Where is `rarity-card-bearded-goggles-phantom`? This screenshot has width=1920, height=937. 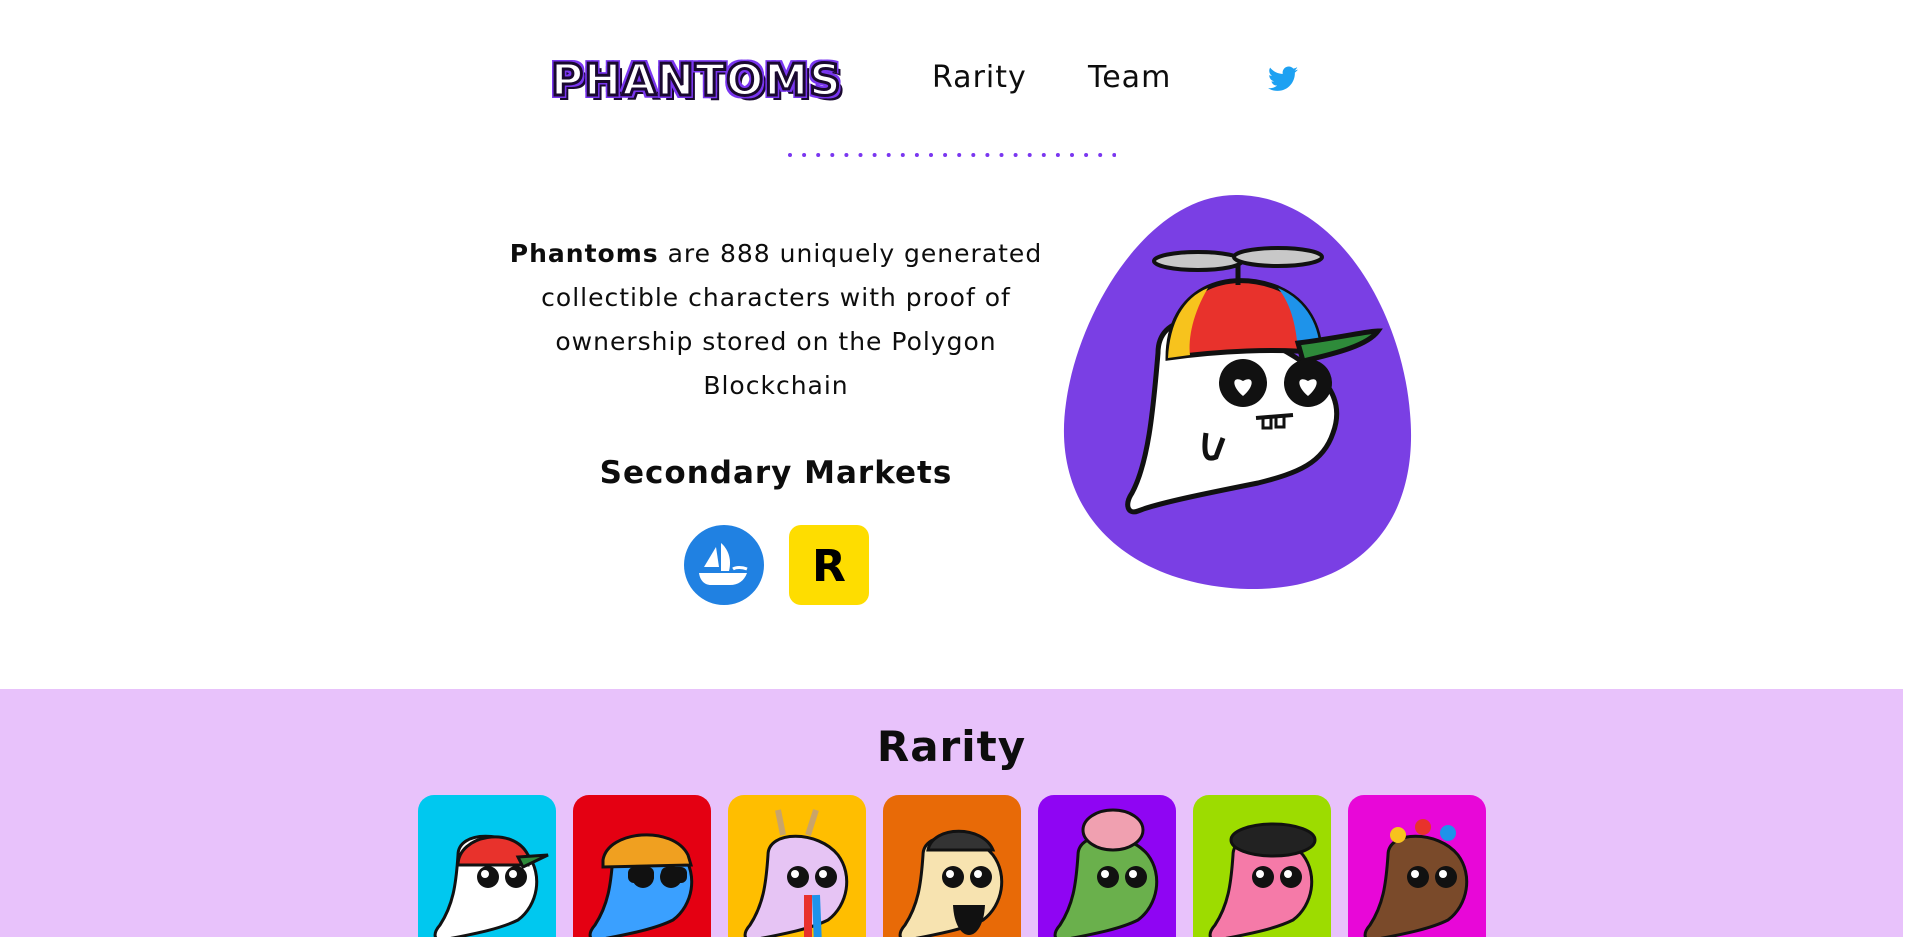
rarity-card-bearded-goggles-phantom is located at coordinates (952, 866).